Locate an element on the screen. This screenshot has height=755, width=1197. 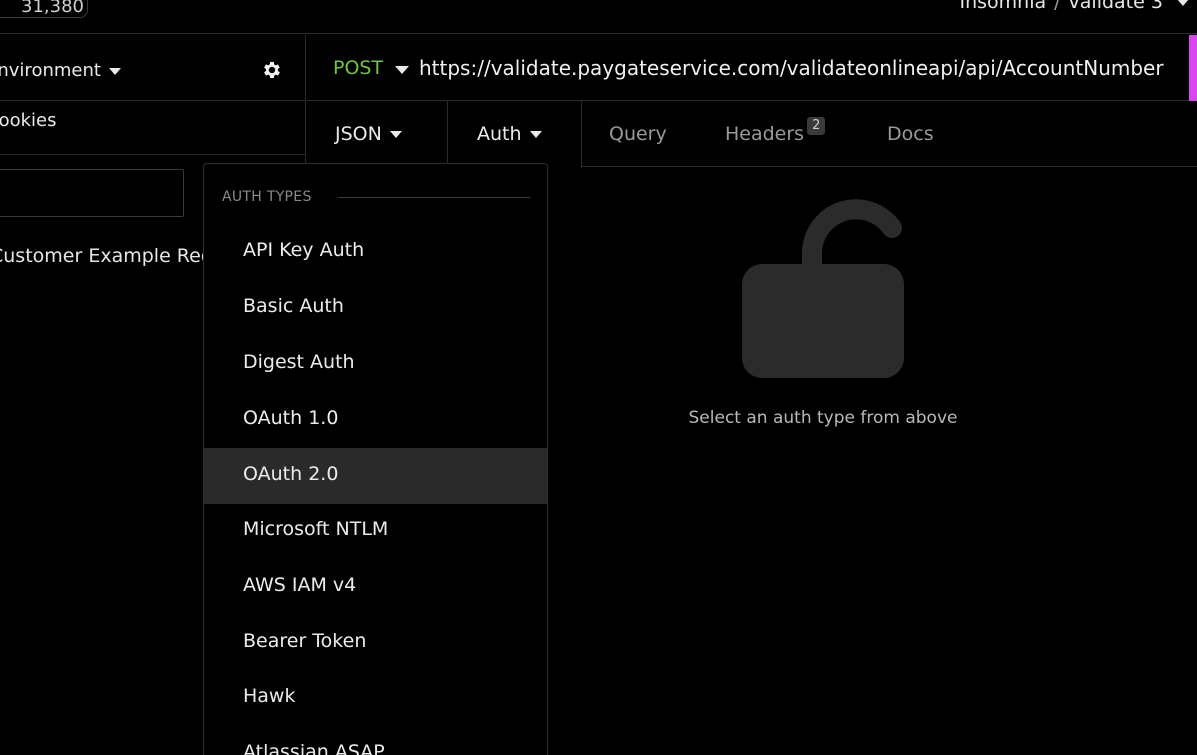
top-bar: 31,380 Insomnia / validate 3 is located at coordinates (598, 17).